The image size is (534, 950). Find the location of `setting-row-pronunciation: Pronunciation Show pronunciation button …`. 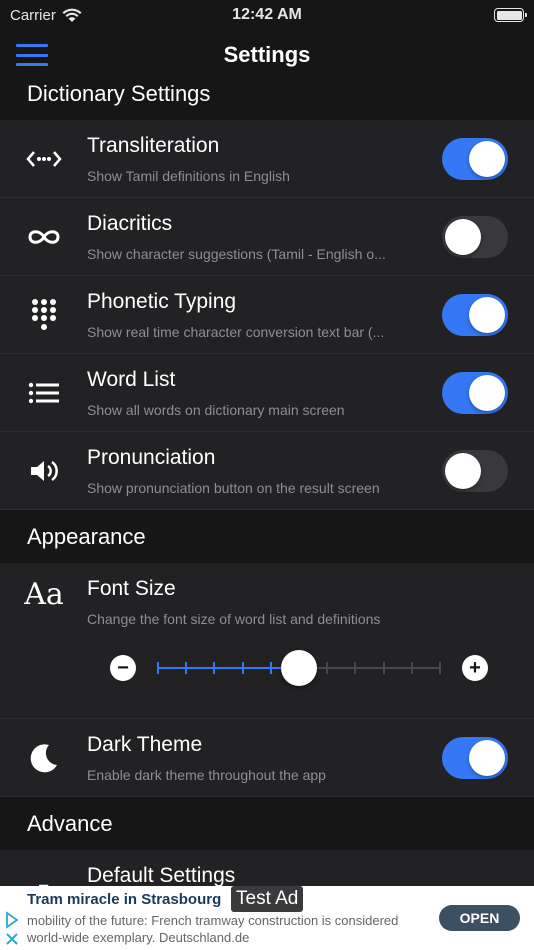

setting-row-pronunciation: Pronunciation Show pronunciation button … is located at coordinates (267, 471).